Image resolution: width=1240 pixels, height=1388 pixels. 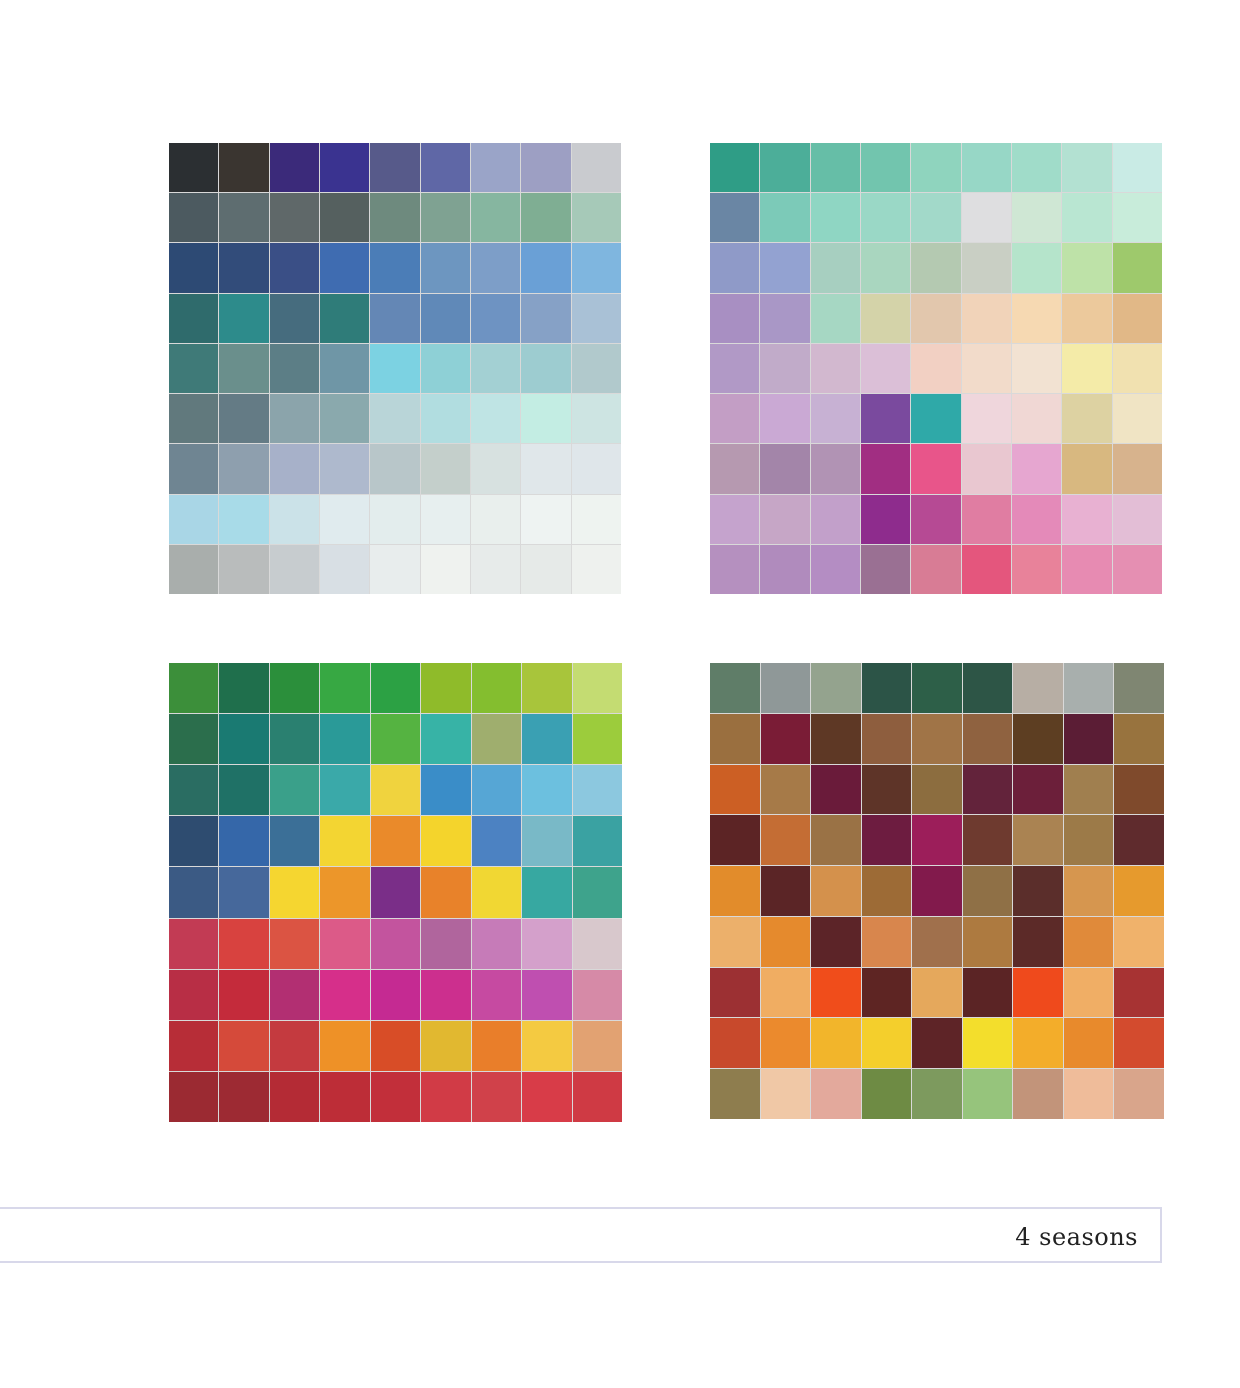 What do you see at coordinates (395, 368) in the screenshot?
I see `winter-mosaic` at bounding box center [395, 368].